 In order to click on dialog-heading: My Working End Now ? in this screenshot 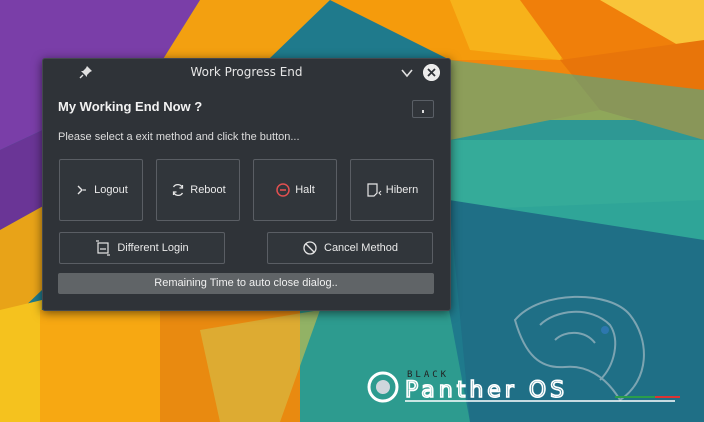, I will do `click(130, 106)`.